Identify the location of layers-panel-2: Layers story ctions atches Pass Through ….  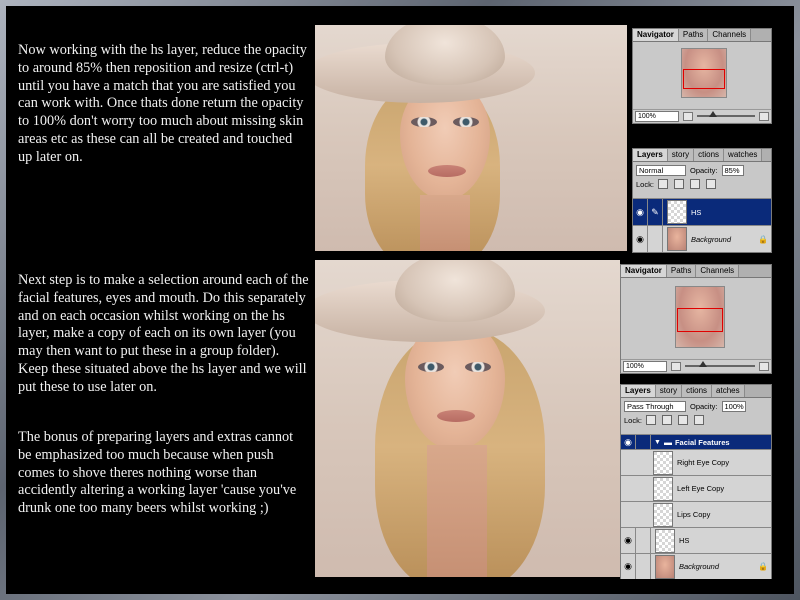
(696, 481).